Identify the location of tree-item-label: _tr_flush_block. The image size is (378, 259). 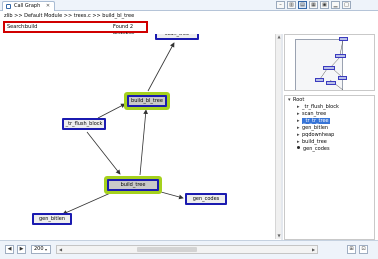
(320, 107).